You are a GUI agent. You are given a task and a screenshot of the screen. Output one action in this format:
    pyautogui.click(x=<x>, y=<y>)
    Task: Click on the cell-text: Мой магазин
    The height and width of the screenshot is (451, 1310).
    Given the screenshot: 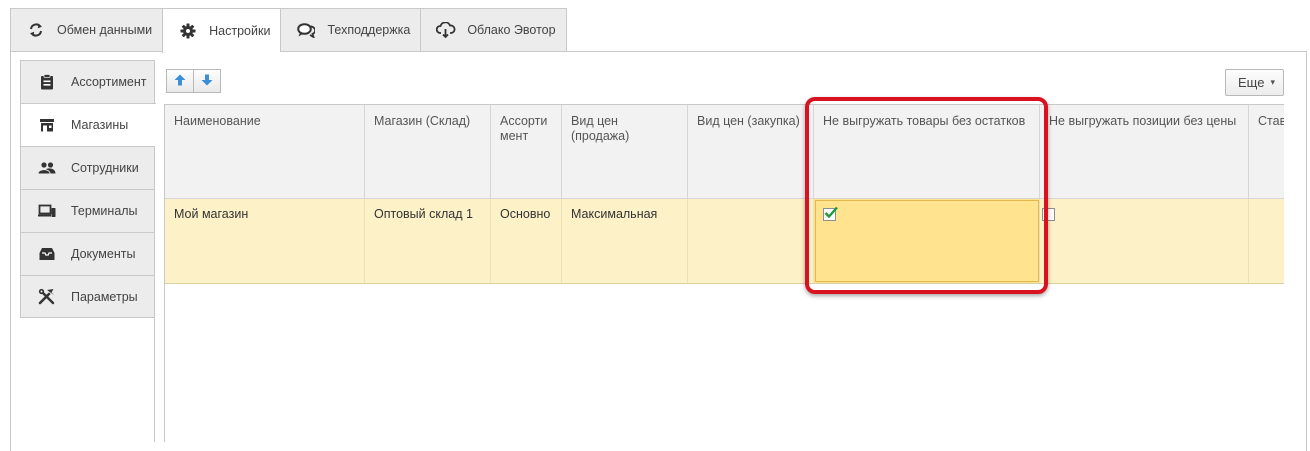 What is the action you would take?
    pyautogui.click(x=211, y=214)
    